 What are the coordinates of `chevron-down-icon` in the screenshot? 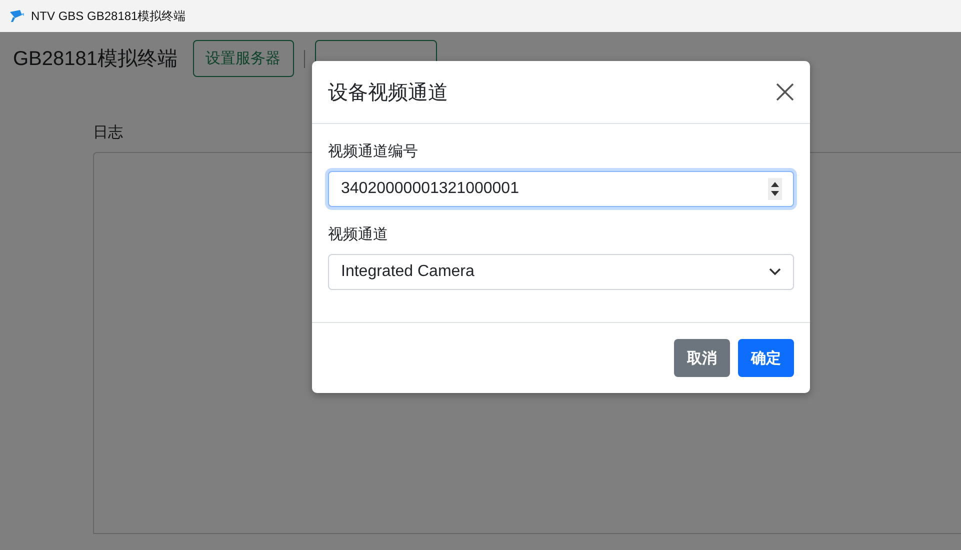 It's located at (775, 272).